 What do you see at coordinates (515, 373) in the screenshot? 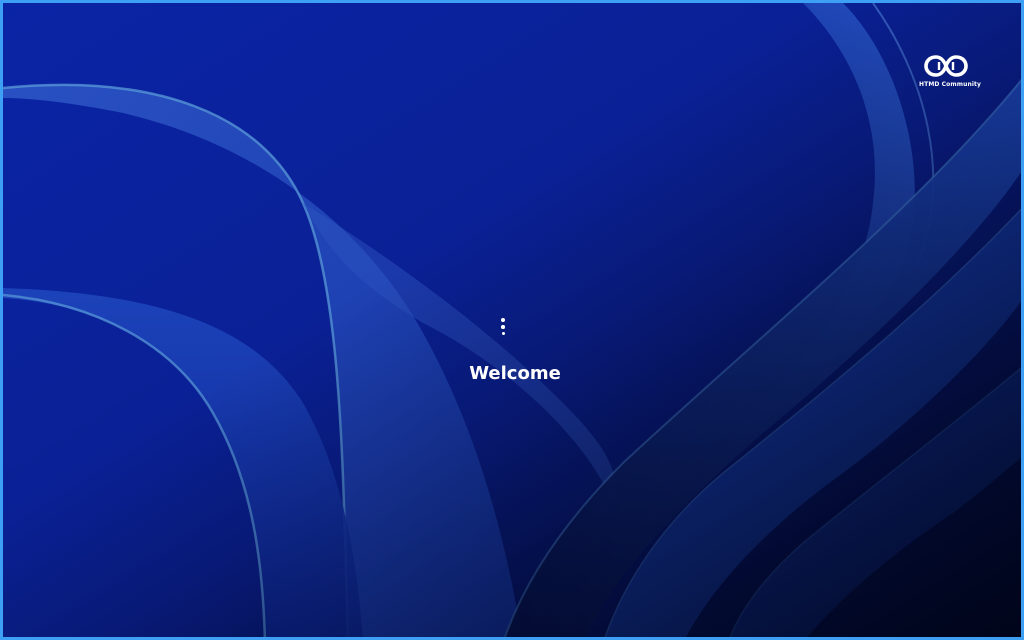
I see `welcome-message: Welcome` at bounding box center [515, 373].